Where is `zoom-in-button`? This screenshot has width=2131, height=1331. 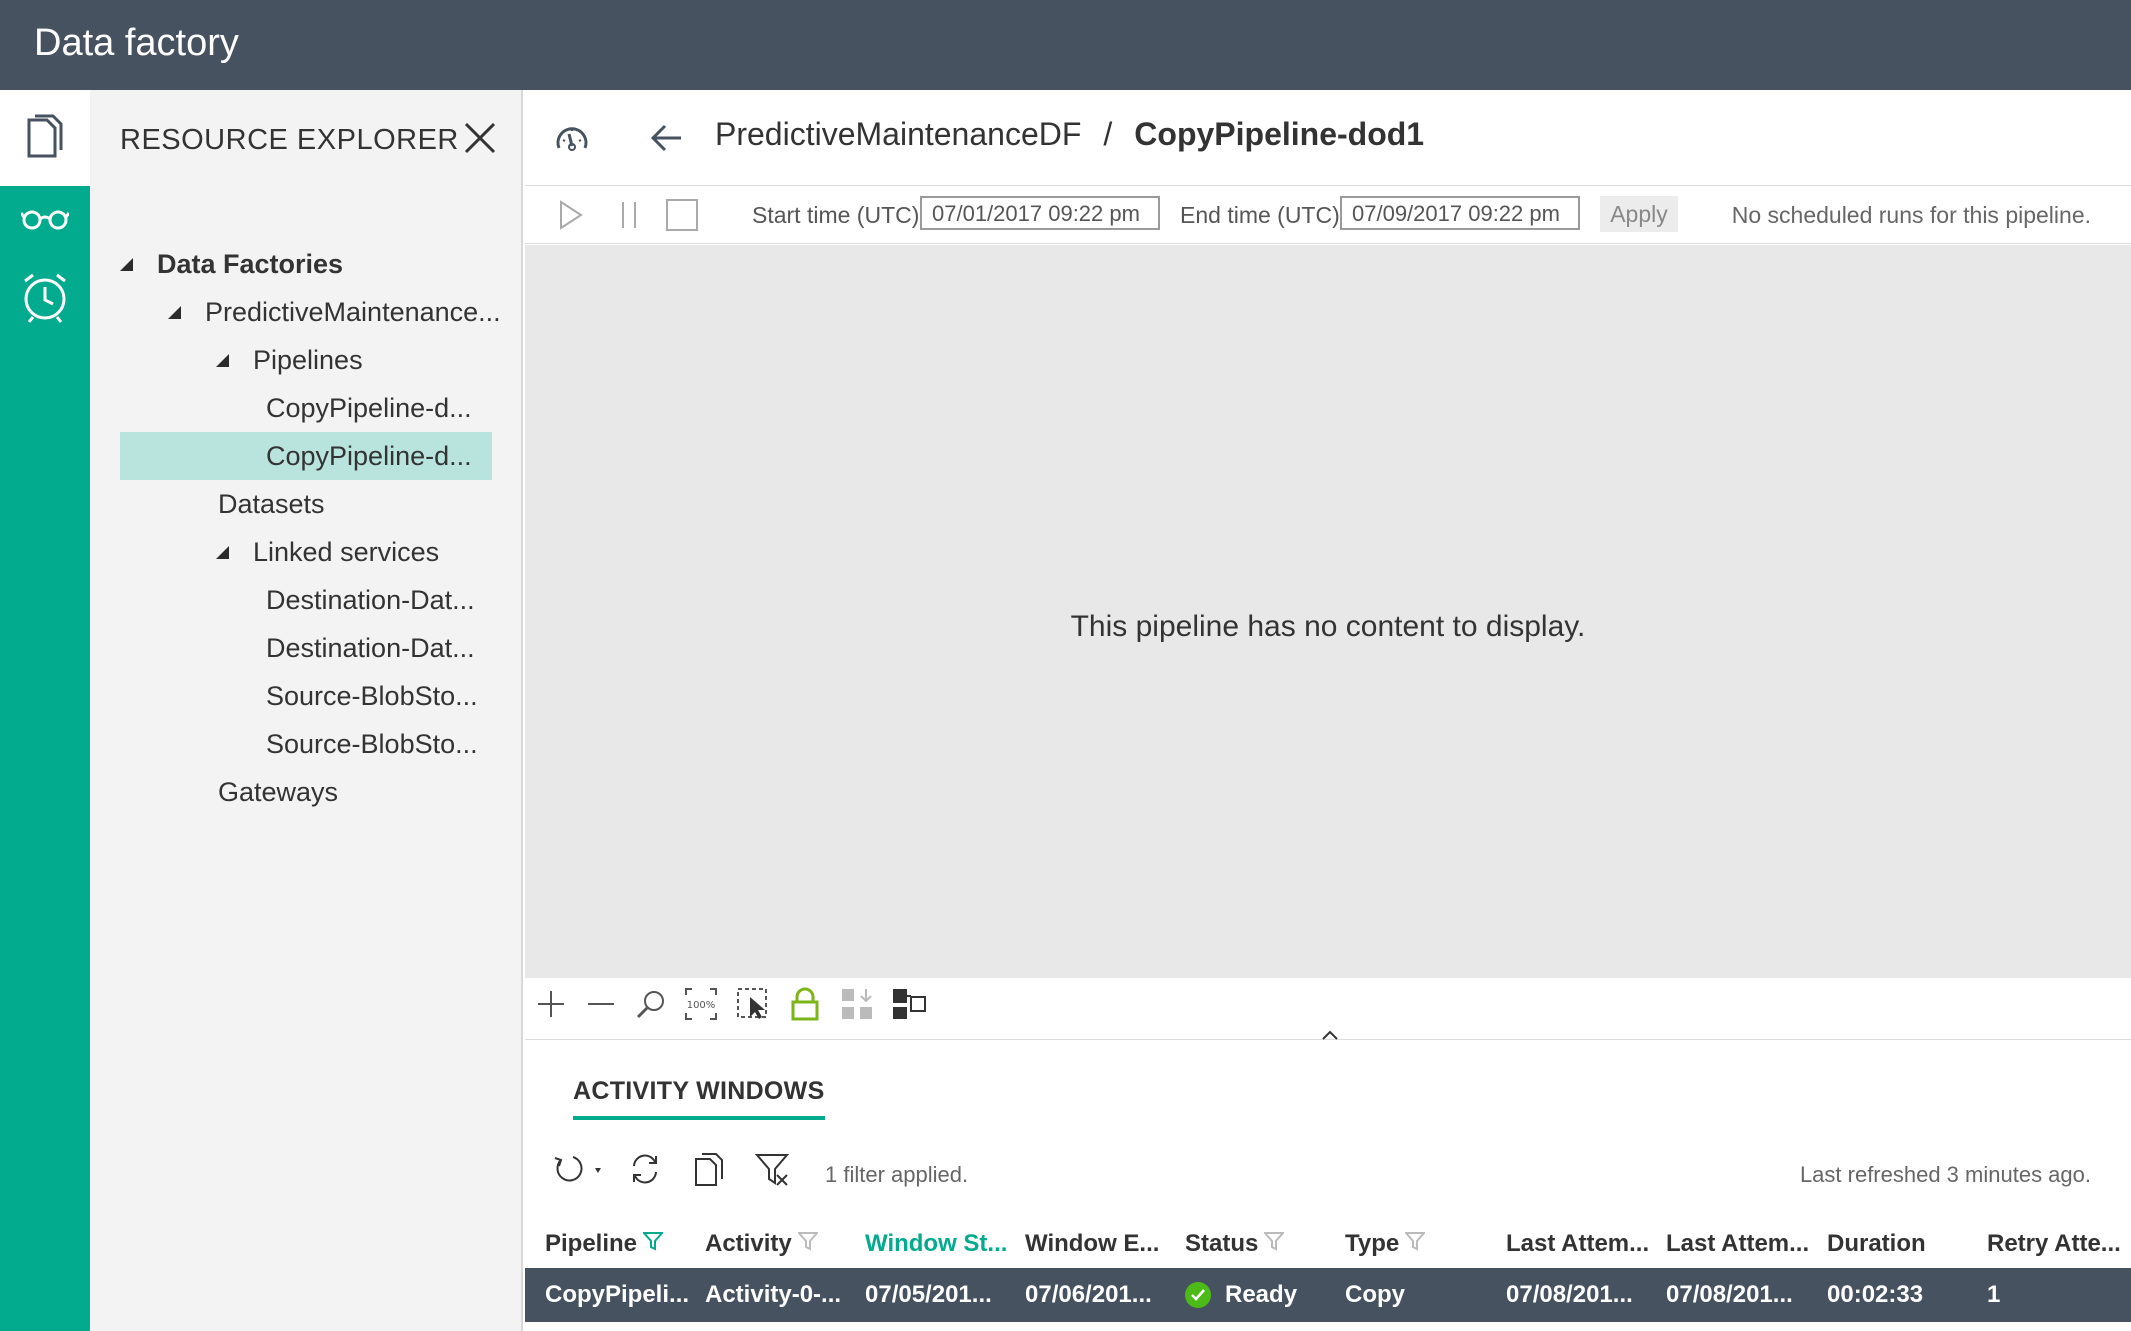
zoom-in-button is located at coordinates (551, 1006).